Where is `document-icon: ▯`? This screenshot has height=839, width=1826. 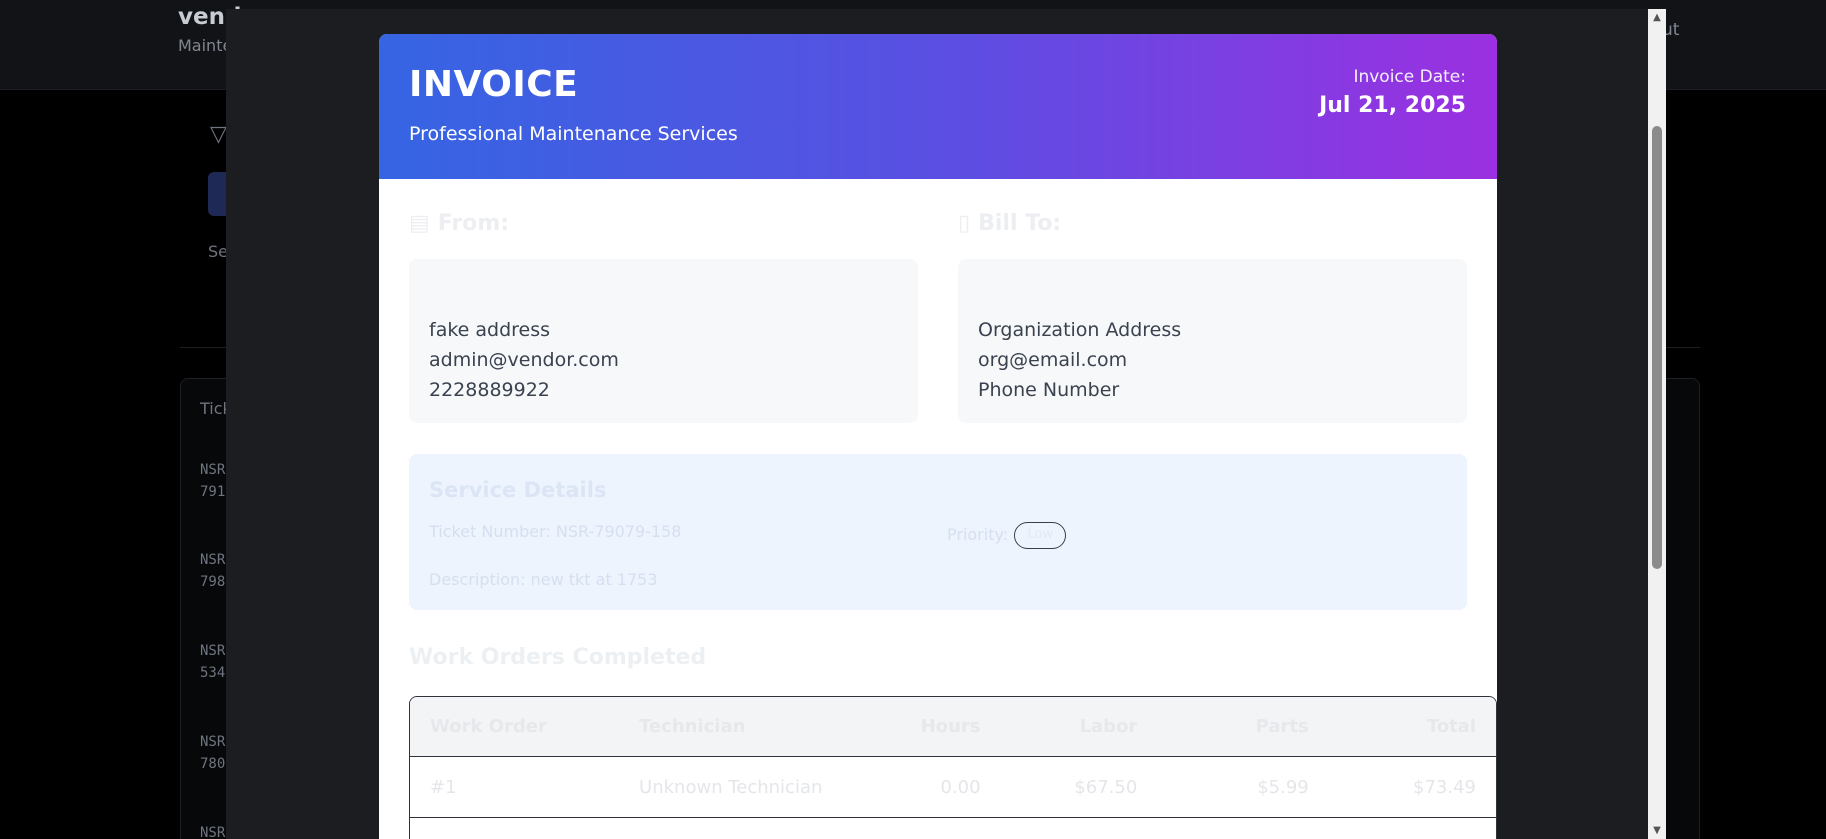 document-icon: ▯ is located at coordinates (964, 223).